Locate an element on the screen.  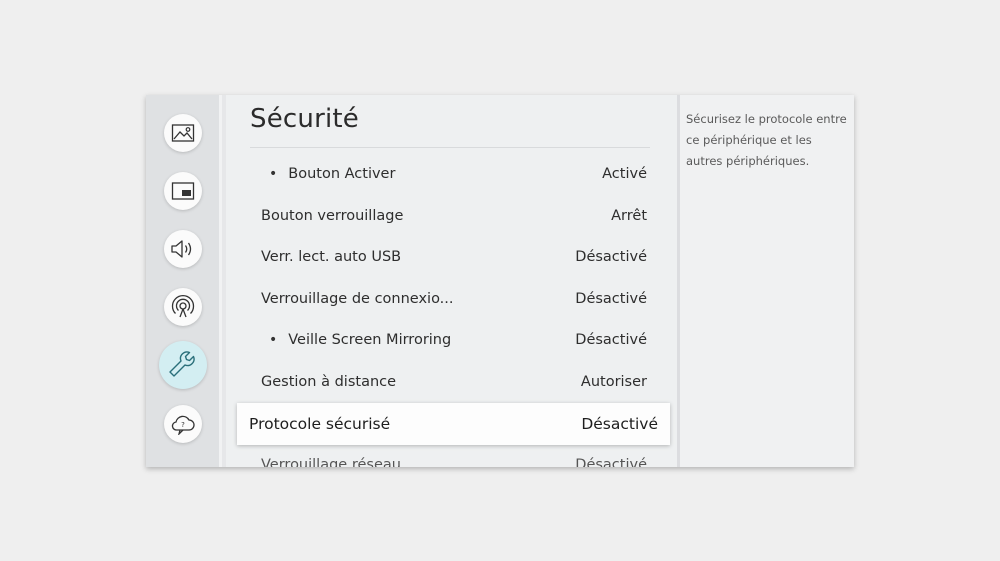
sidebar-item-broadcast is located at coordinates (183, 307).